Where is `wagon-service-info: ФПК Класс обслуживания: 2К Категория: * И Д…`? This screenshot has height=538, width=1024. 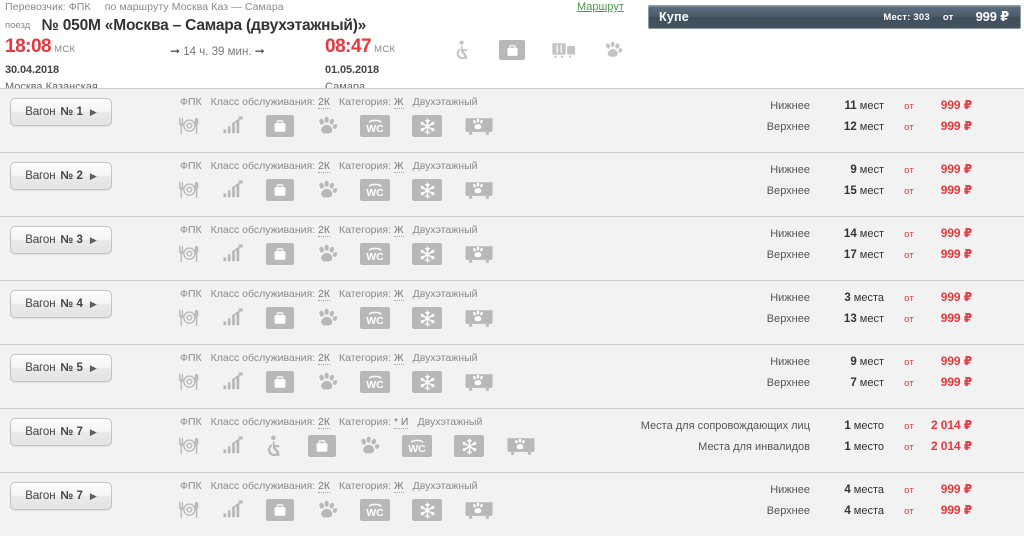
wagon-service-info: ФПК Класс обслуживания: 2К Категория: * И Д… is located at coordinates (331, 422).